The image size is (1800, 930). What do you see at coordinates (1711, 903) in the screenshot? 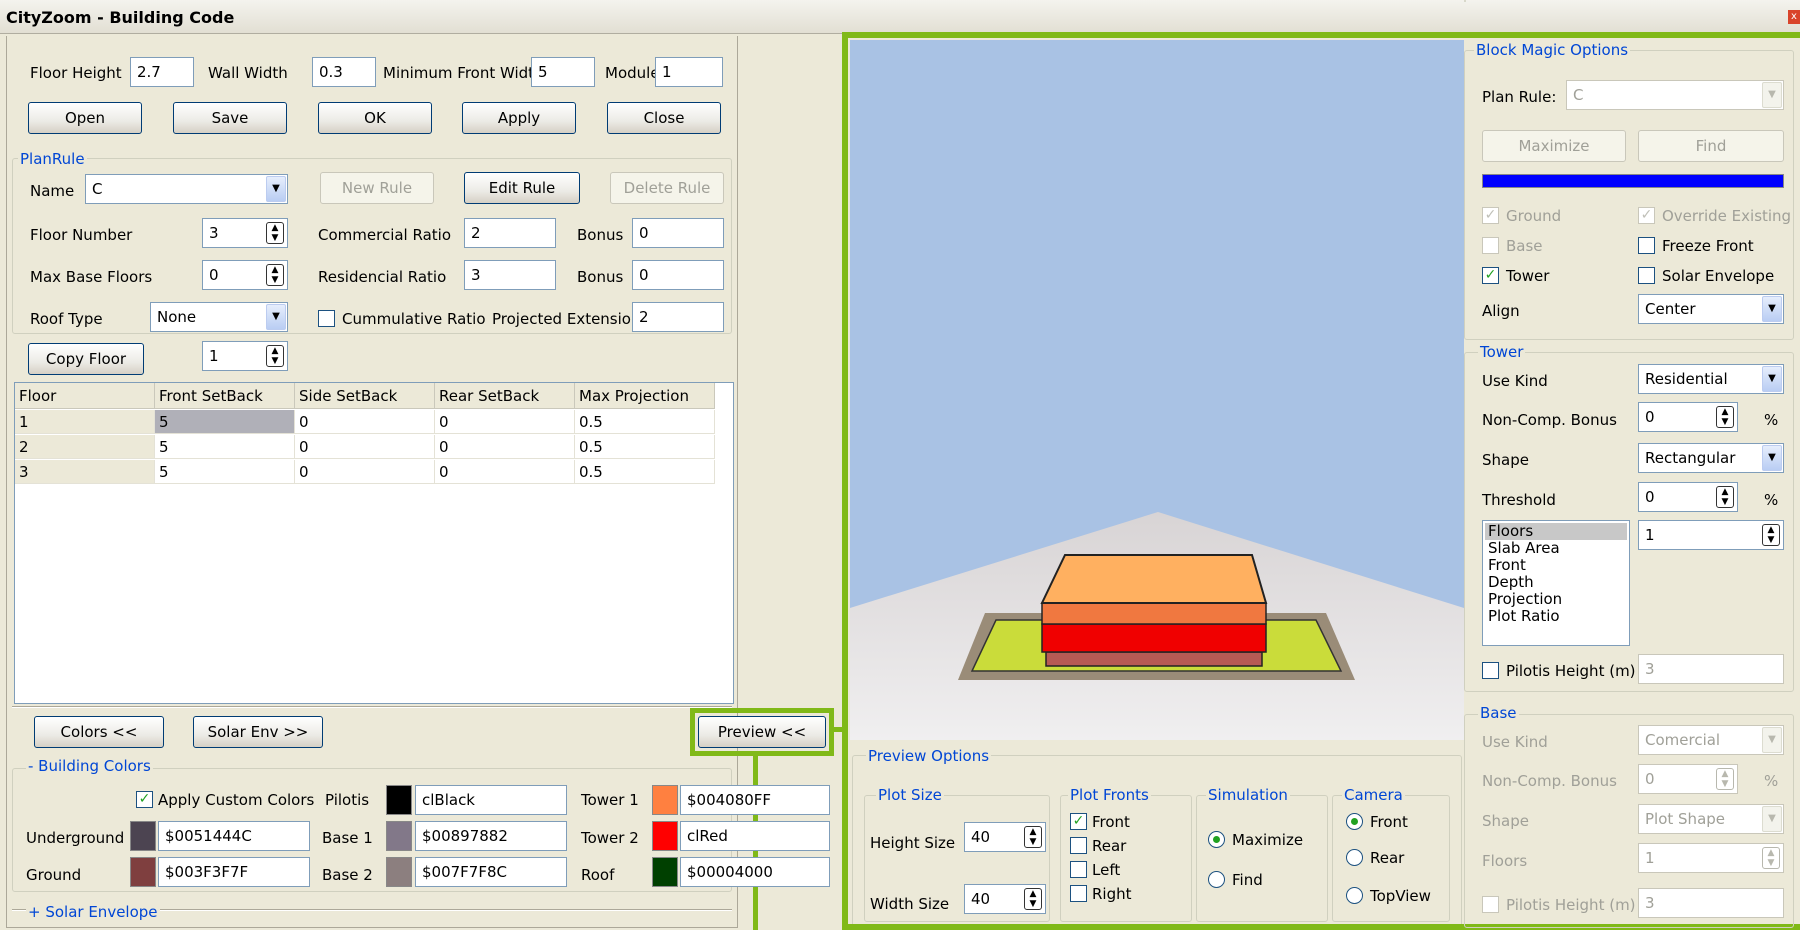
I see `base-pilotis-field: 3` at bounding box center [1711, 903].